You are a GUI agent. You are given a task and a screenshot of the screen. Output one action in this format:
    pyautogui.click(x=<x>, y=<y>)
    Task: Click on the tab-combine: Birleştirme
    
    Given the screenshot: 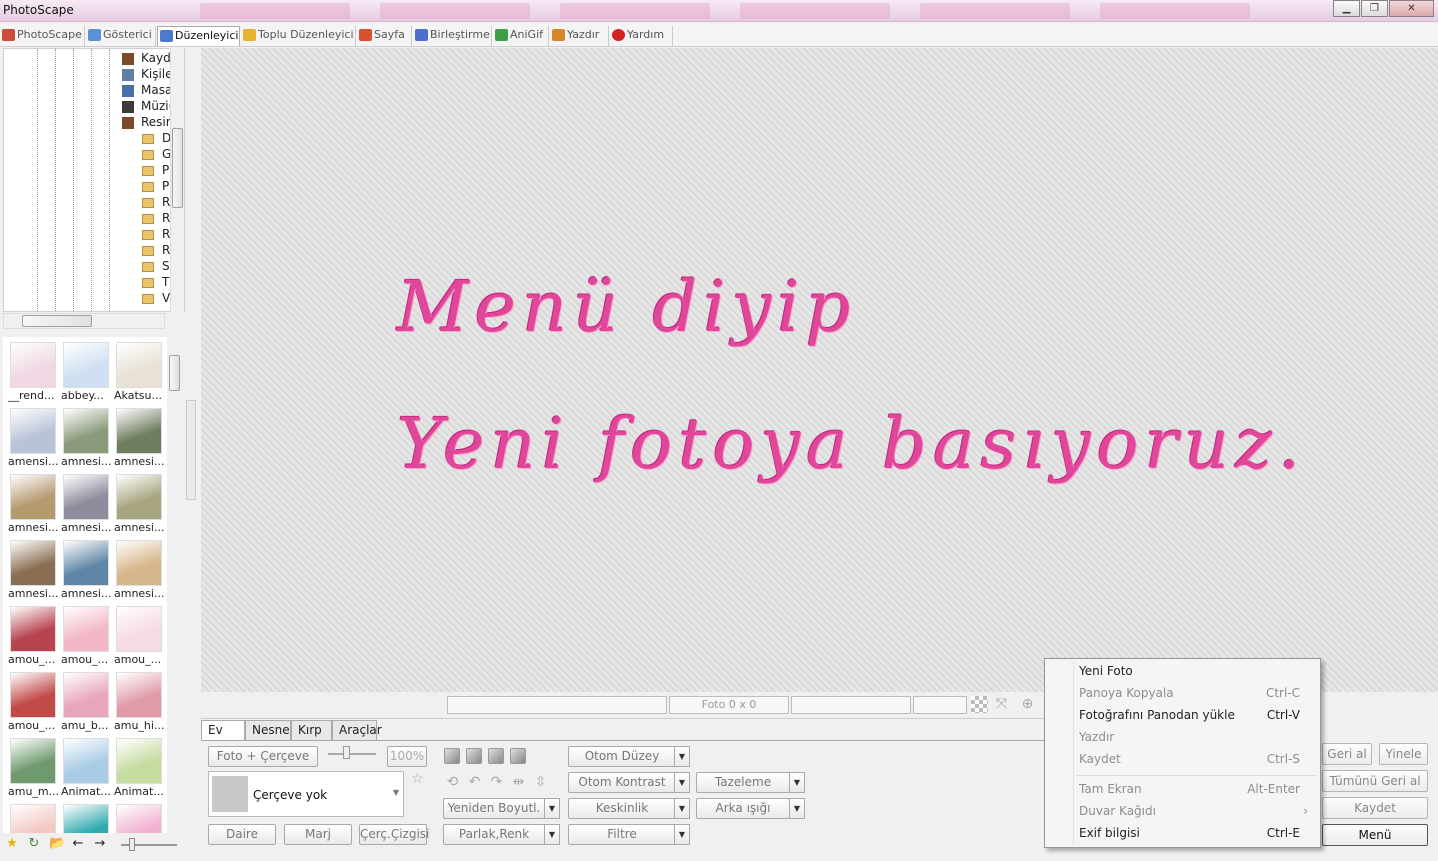 What is the action you would take?
    pyautogui.click(x=452, y=36)
    